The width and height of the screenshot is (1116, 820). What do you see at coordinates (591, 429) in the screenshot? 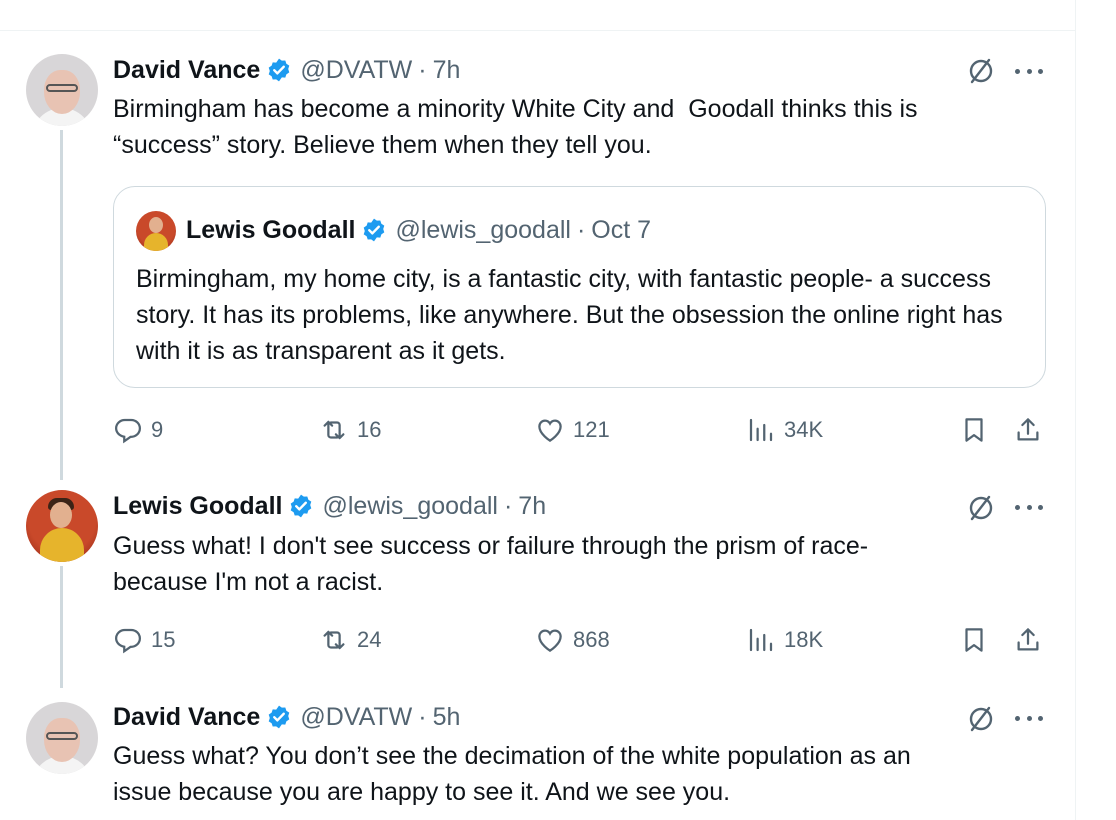
I see `like-count: 121` at bounding box center [591, 429].